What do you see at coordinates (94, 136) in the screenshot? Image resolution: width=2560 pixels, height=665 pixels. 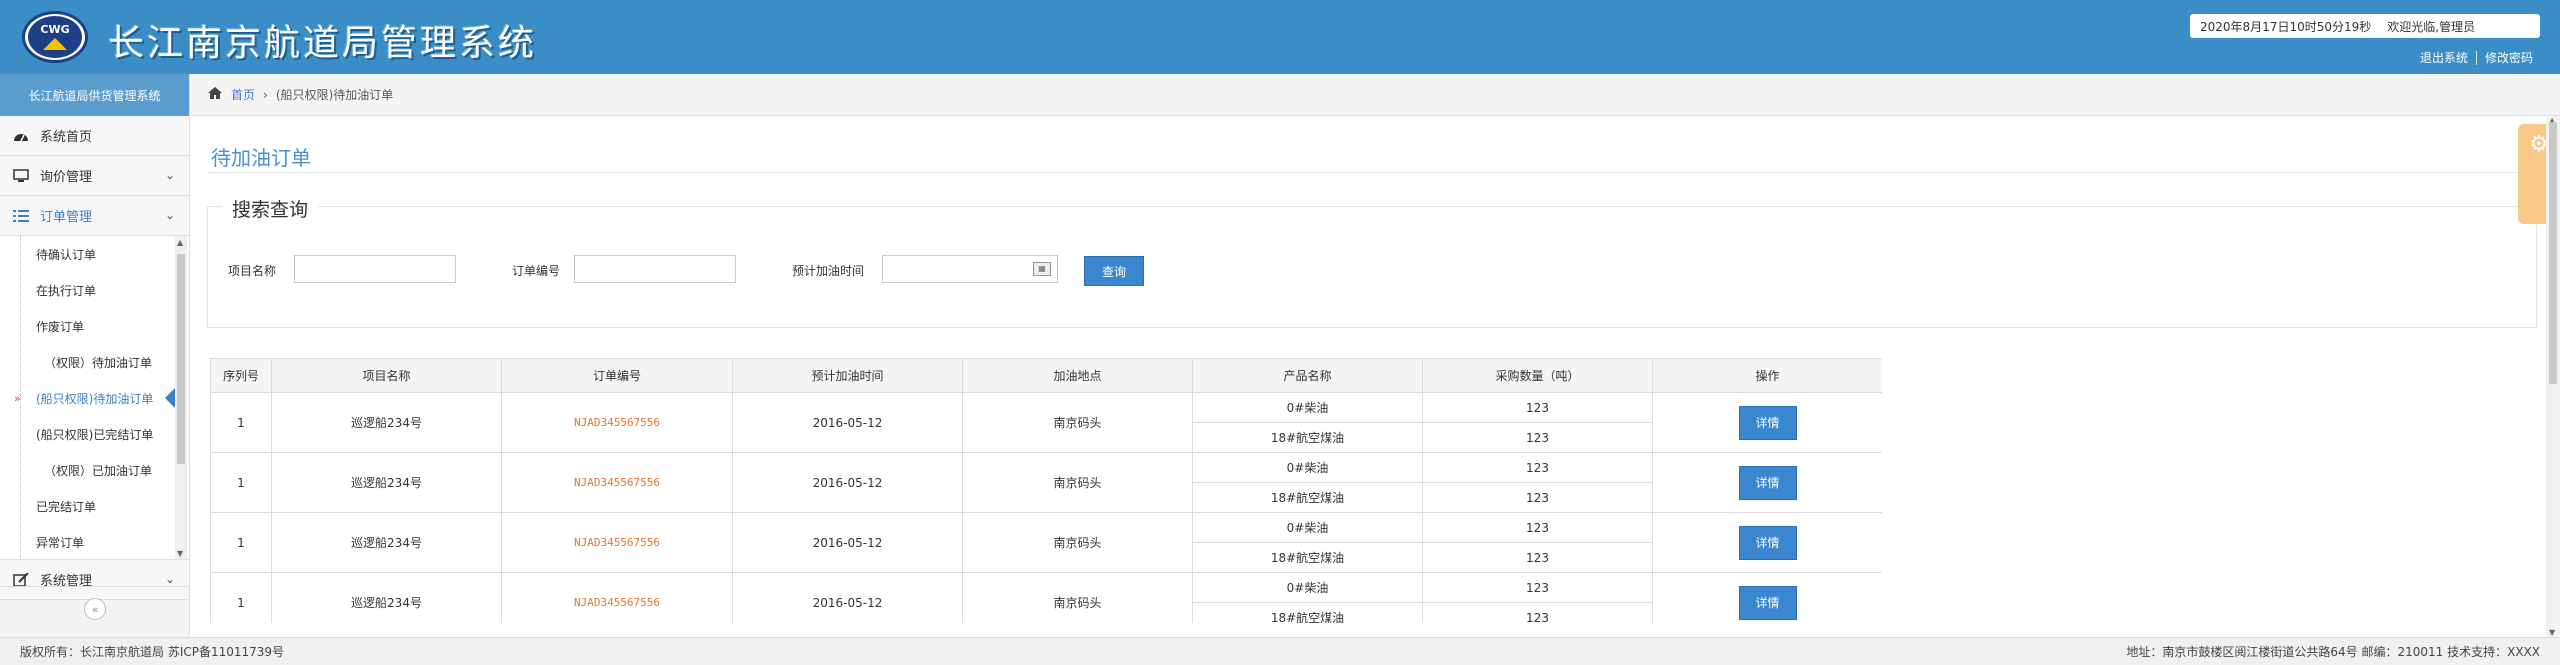 I see `sidebar-item-home: 系统首页` at bounding box center [94, 136].